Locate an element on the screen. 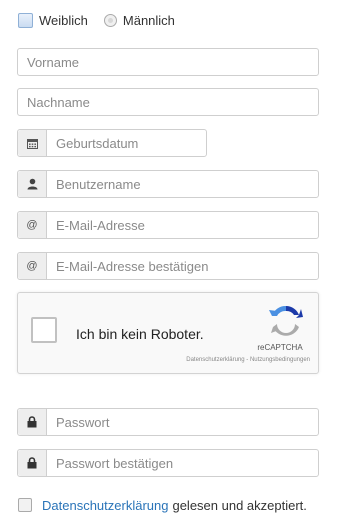  password-field is located at coordinates (168, 422).